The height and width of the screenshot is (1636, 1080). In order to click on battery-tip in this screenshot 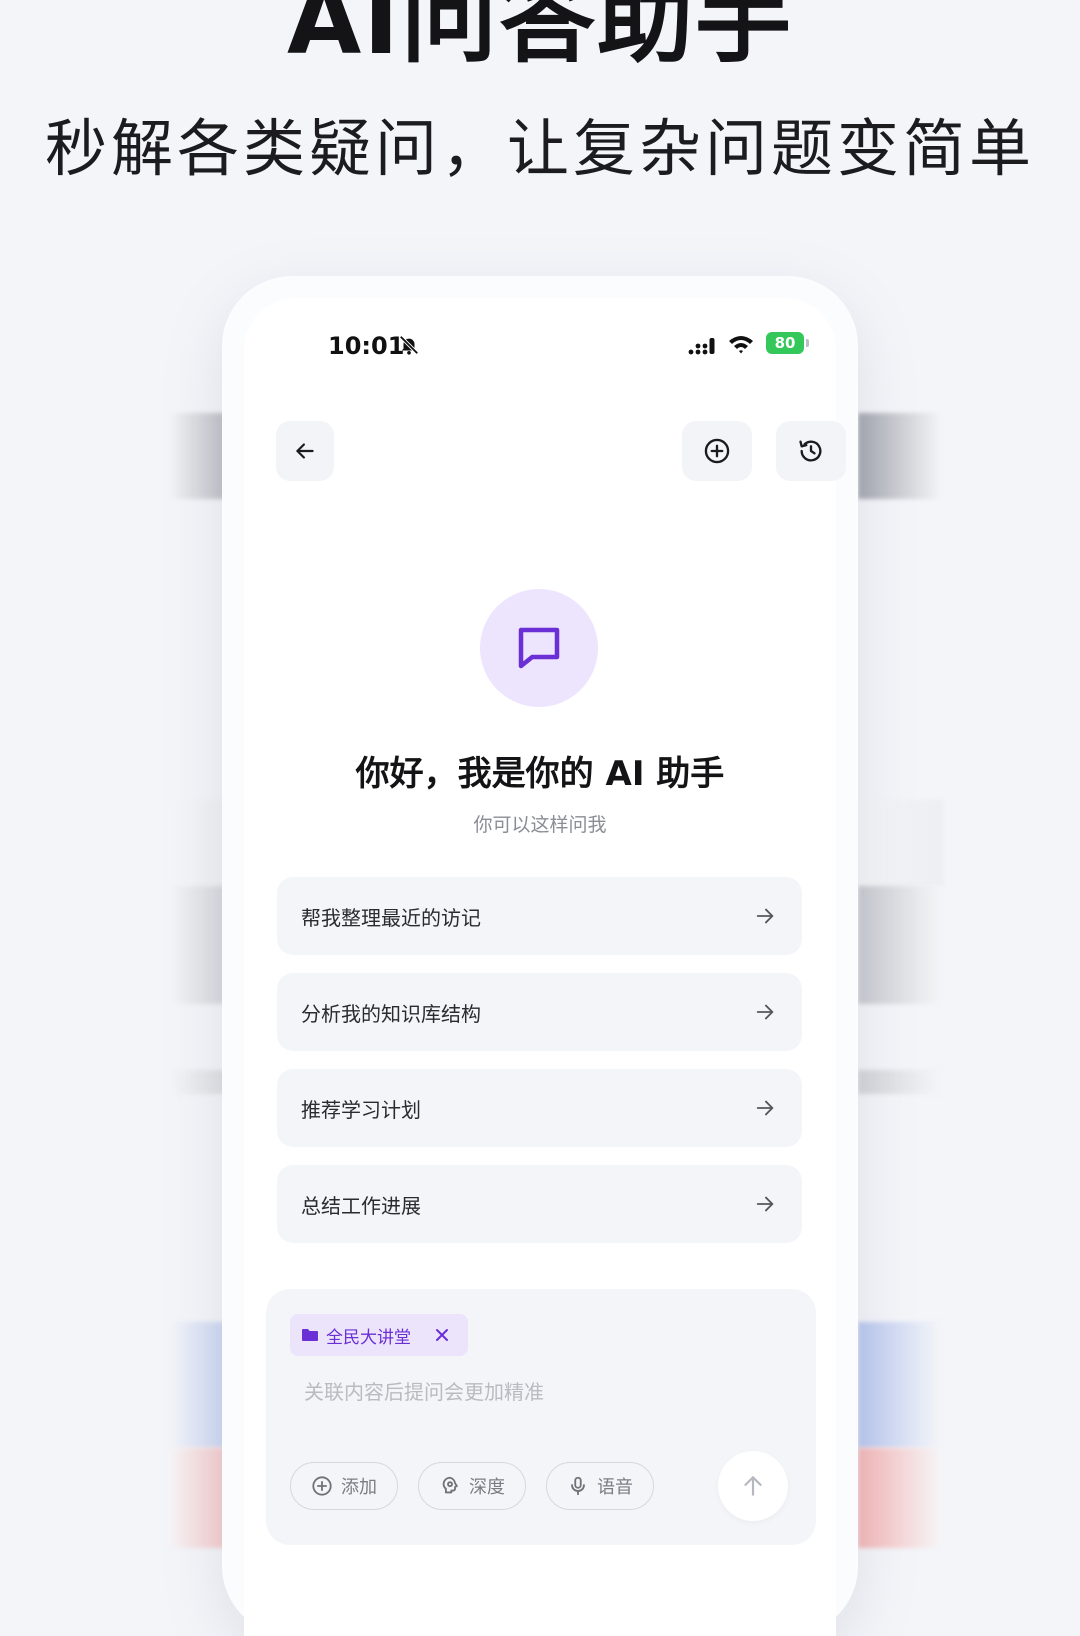, I will do `click(807, 343)`.